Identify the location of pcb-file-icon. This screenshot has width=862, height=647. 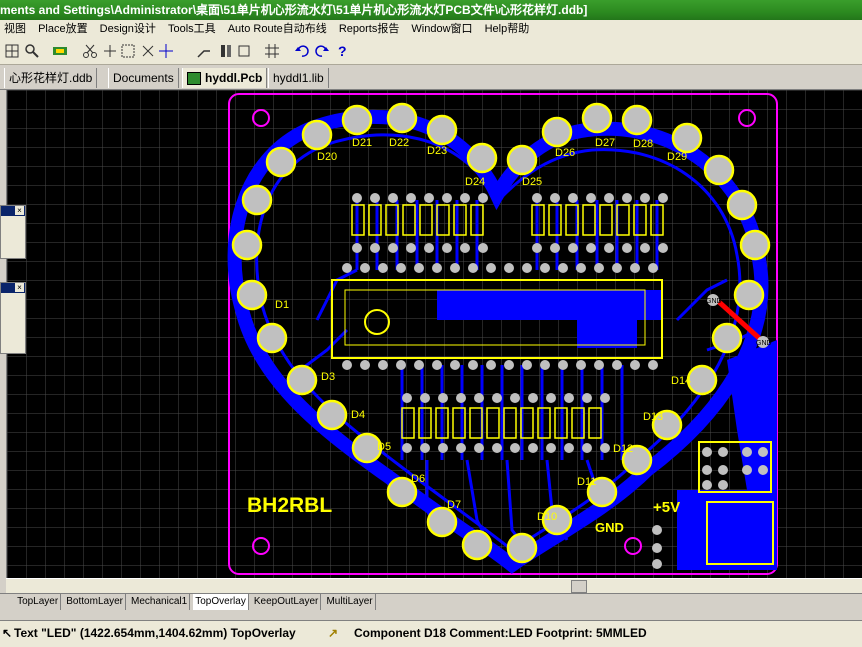
(194, 78).